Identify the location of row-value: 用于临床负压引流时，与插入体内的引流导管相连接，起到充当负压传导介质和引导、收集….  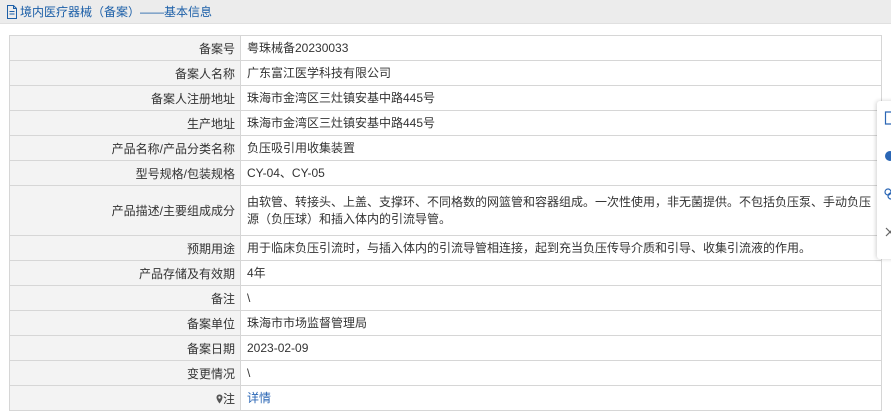
(561, 248).